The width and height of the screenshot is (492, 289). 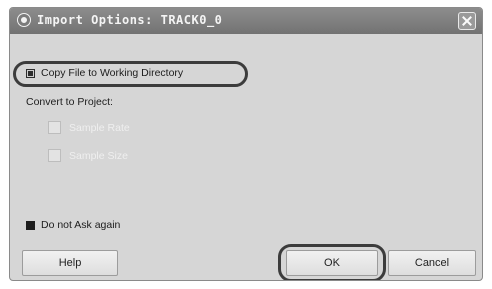 What do you see at coordinates (98, 155) in the screenshot?
I see `sub-option-2-label: Sample Size` at bounding box center [98, 155].